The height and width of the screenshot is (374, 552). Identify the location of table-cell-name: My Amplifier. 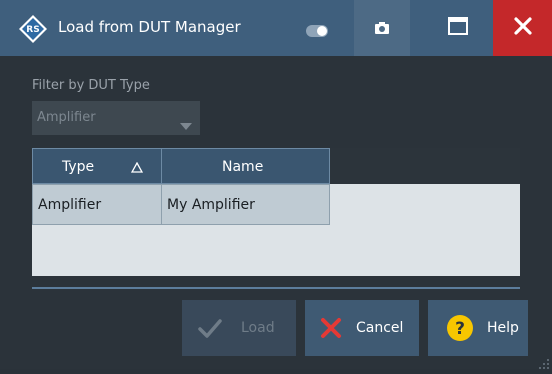
(245, 204).